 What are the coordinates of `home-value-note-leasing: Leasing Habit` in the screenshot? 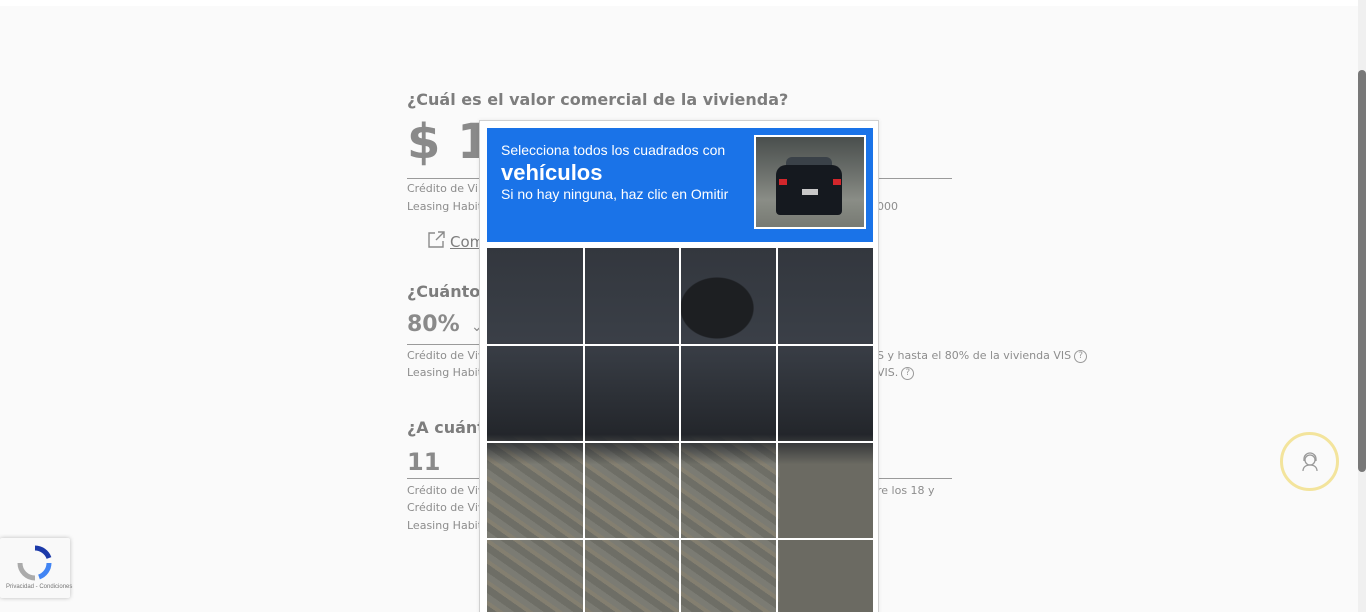 It's located at (445, 206).